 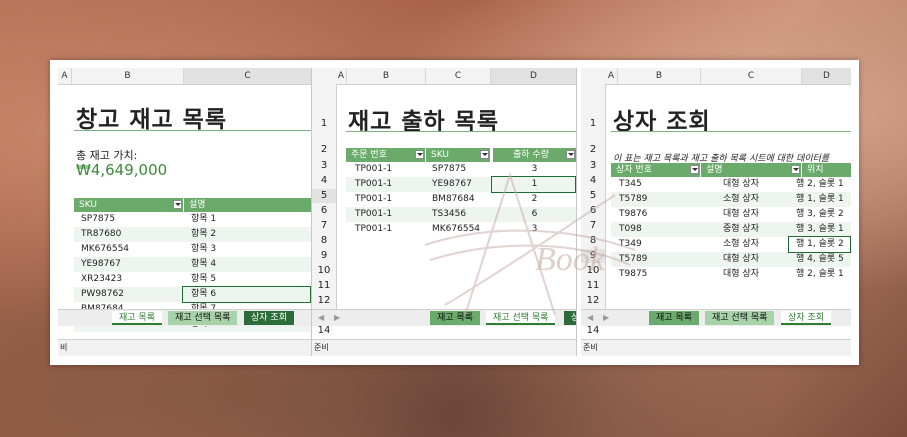 What do you see at coordinates (656, 229) in the screenshot?
I see `table-cell: T098` at bounding box center [656, 229].